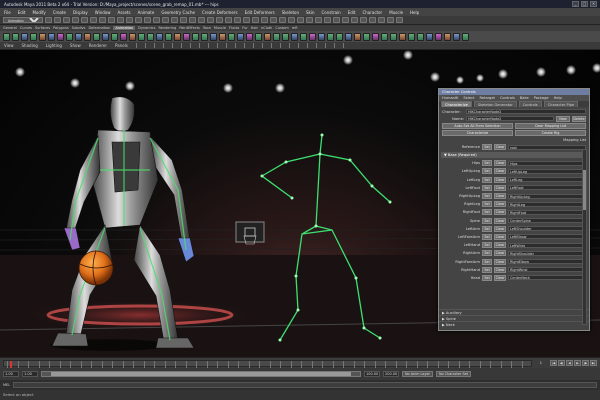 This screenshot has width=600, height=400. What do you see at coordinates (561, 363) in the screenshot?
I see `step-back-icon: ◀|` at bounding box center [561, 363].